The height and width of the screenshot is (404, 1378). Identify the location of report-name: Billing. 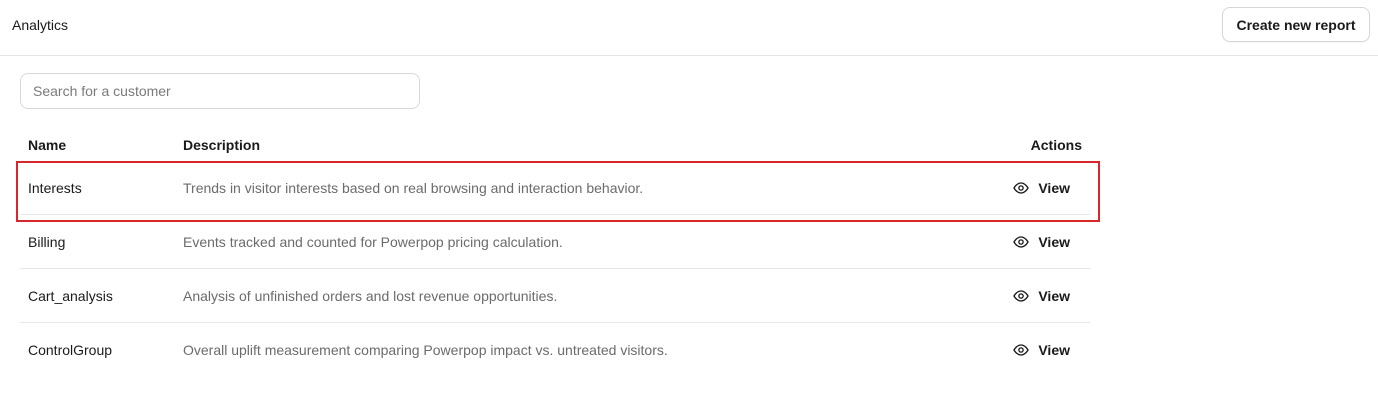
(47, 241).